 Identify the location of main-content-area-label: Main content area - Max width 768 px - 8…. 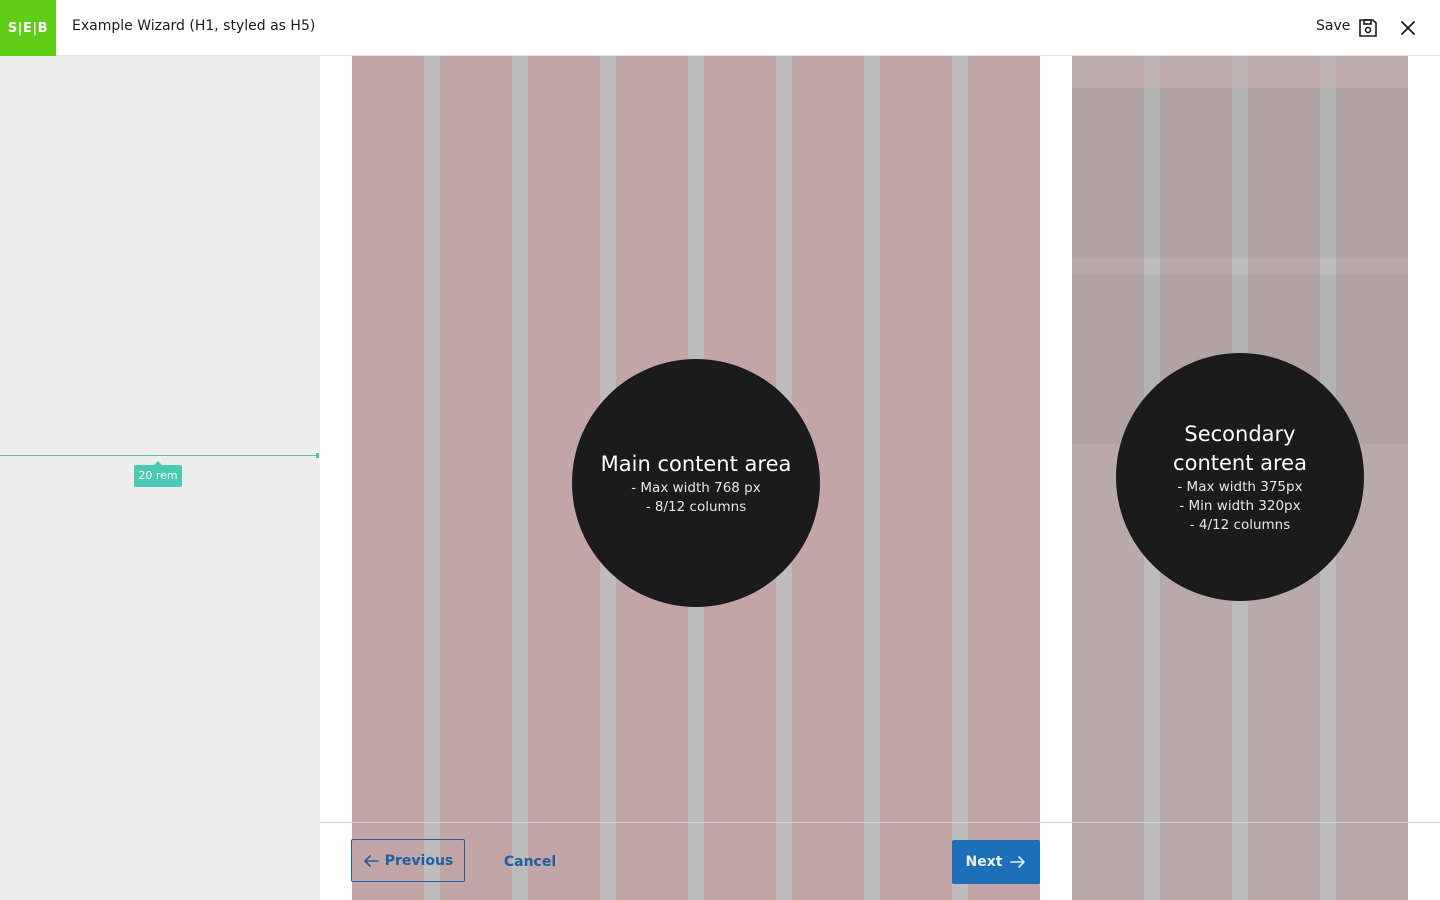
(696, 483).